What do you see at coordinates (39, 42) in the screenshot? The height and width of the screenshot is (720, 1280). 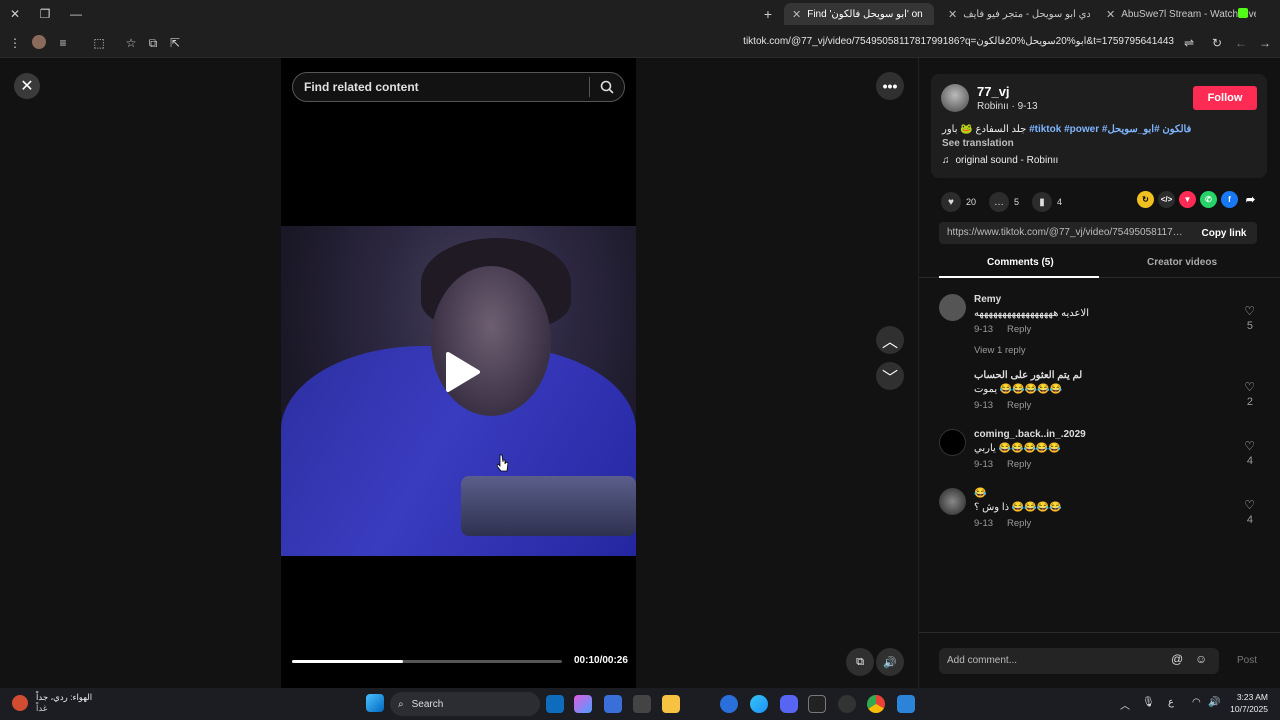 I see `profile-avatar` at bounding box center [39, 42].